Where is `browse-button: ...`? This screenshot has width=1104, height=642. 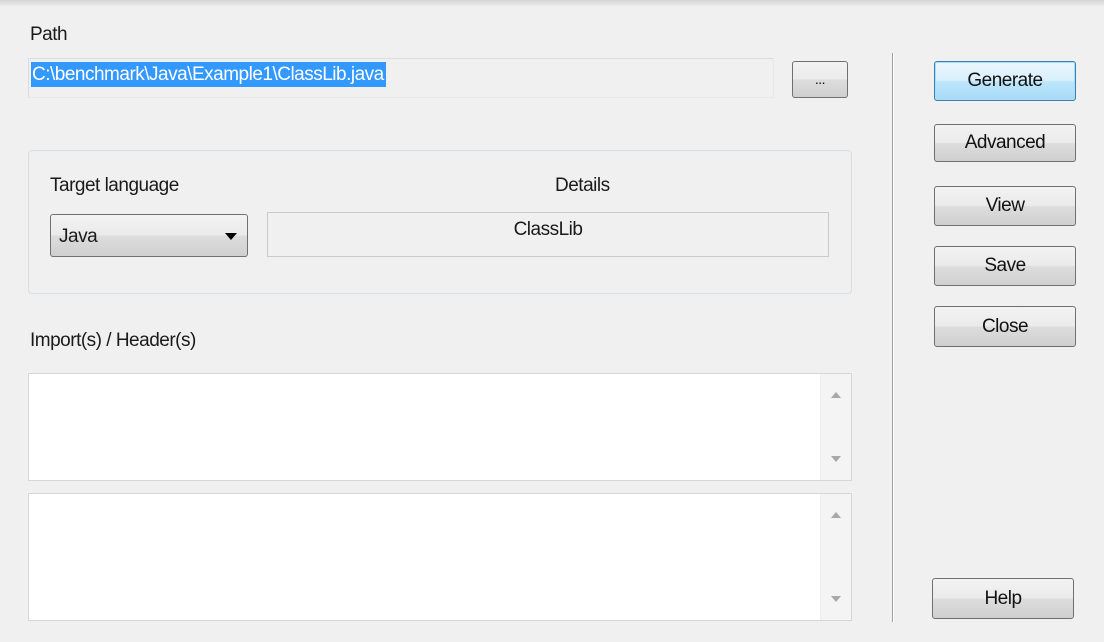
browse-button: ... is located at coordinates (820, 79).